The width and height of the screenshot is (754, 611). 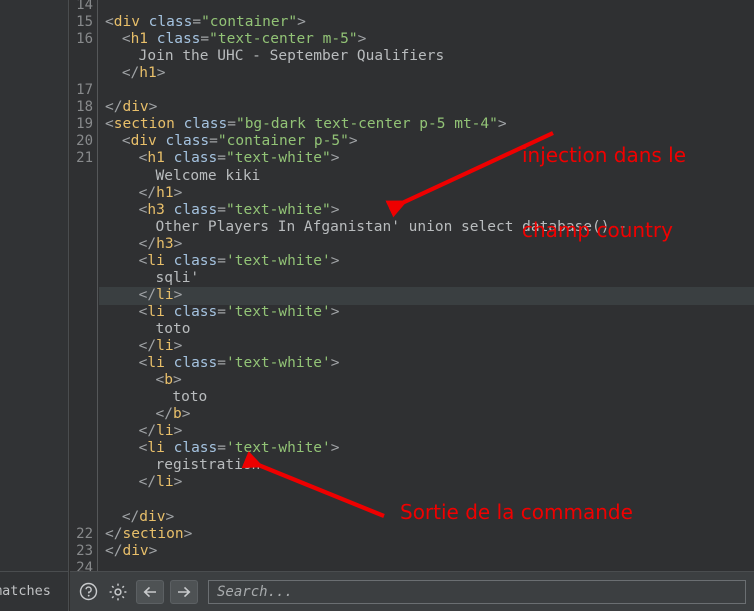 I want to click on line-number: 23, so click(x=84, y=550).